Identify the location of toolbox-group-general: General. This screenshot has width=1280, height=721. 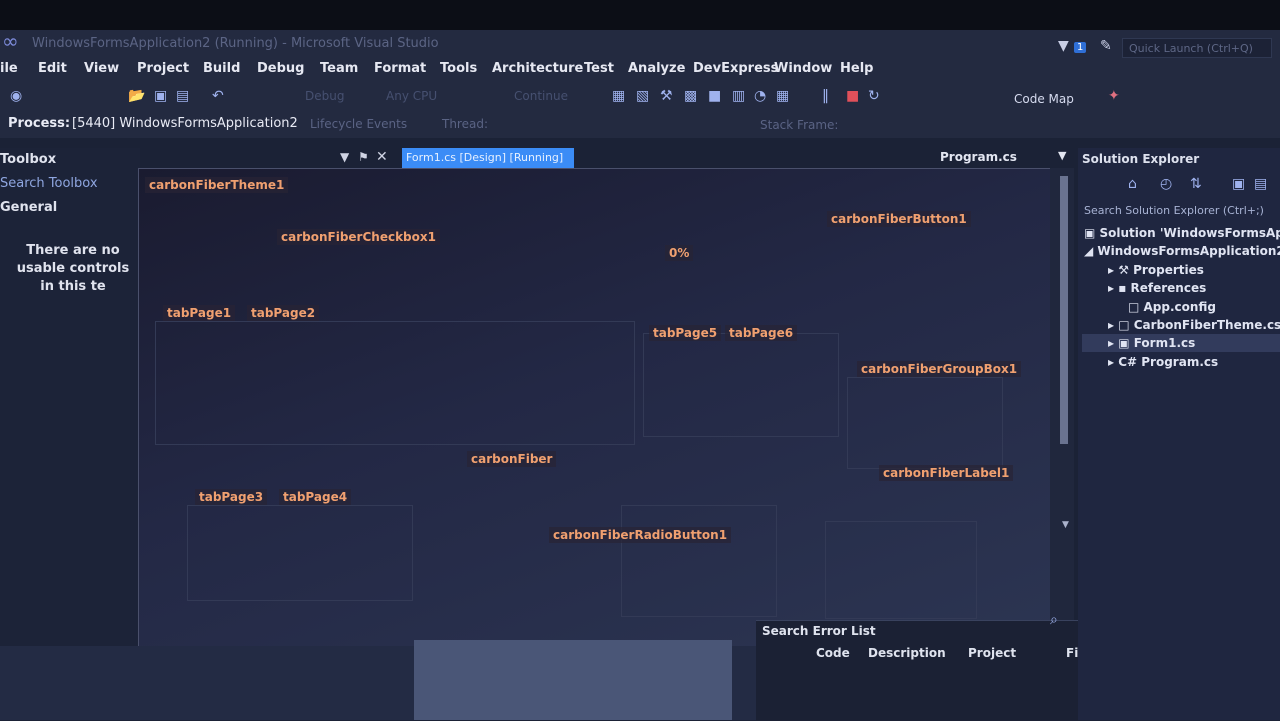
(28, 207).